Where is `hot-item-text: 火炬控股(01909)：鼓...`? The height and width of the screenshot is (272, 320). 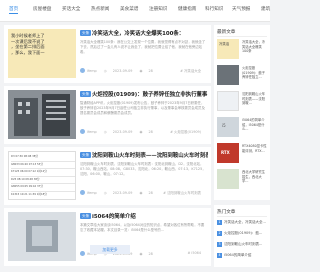
hot-item-text: 火炬控股(01909)：鼓... is located at coordinates (243, 233).